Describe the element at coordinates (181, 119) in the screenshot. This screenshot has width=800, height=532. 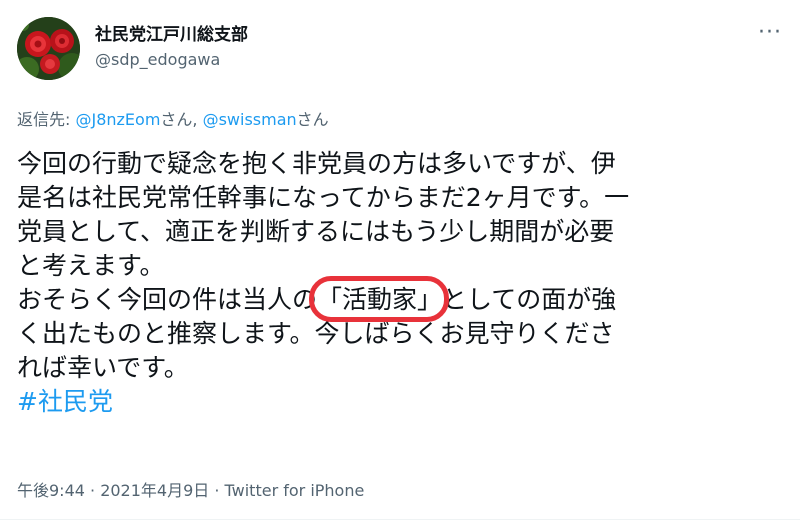
I see `reply-suffix-1: さん,` at that location.